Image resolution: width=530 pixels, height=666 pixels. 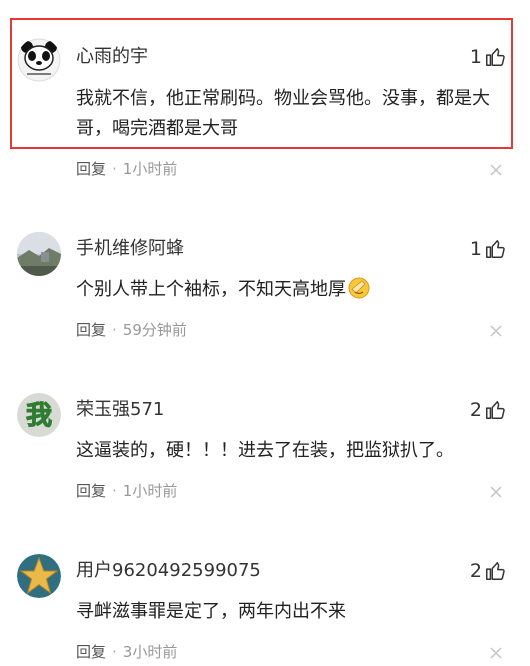 I want to click on avatar-text: 我, so click(x=39, y=416).